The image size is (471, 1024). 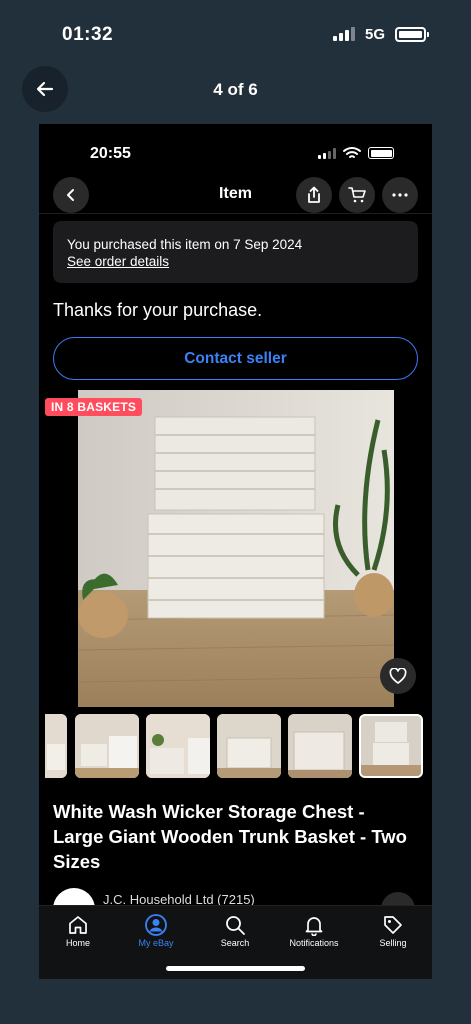 I want to click on home-icon, so click(x=78, y=925).